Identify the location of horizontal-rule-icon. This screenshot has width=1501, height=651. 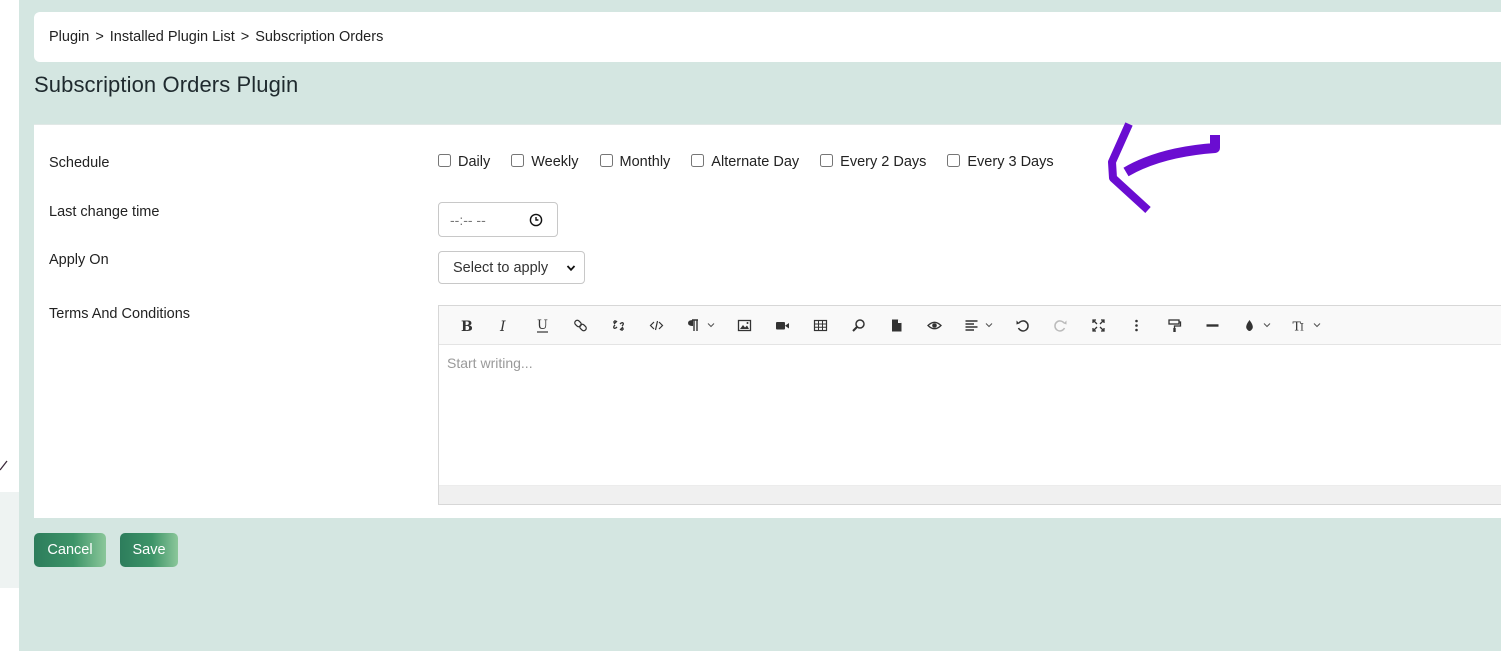
(1212, 325).